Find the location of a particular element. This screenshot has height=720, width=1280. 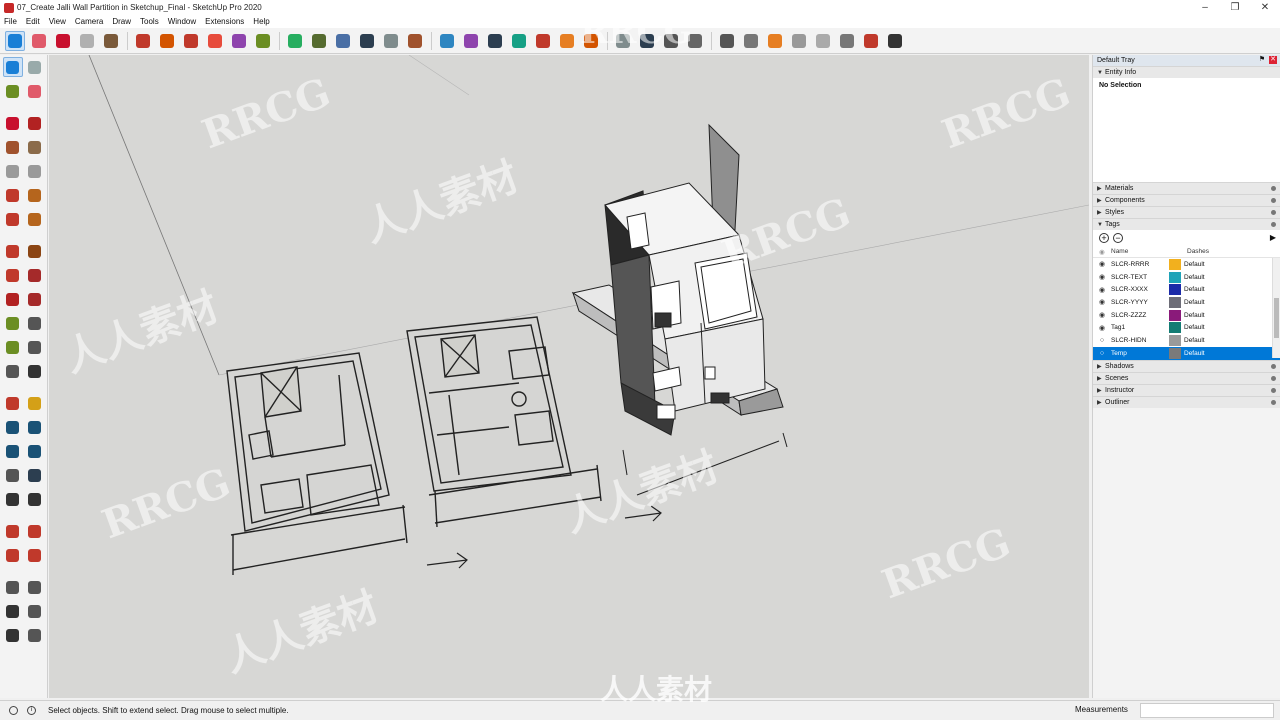

sandbox-button is located at coordinates (543, 41).